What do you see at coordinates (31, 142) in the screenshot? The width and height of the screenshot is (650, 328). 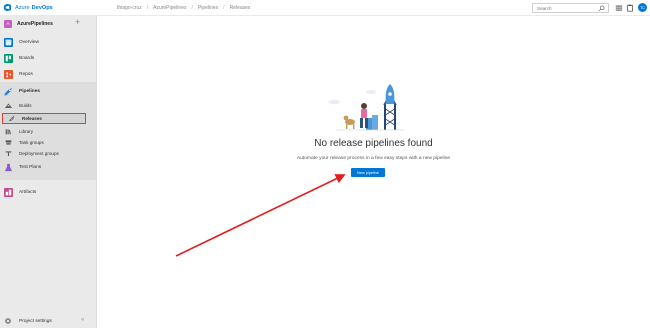 I see `sidebar-item-label: Task groups` at bounding box center [31, 142].